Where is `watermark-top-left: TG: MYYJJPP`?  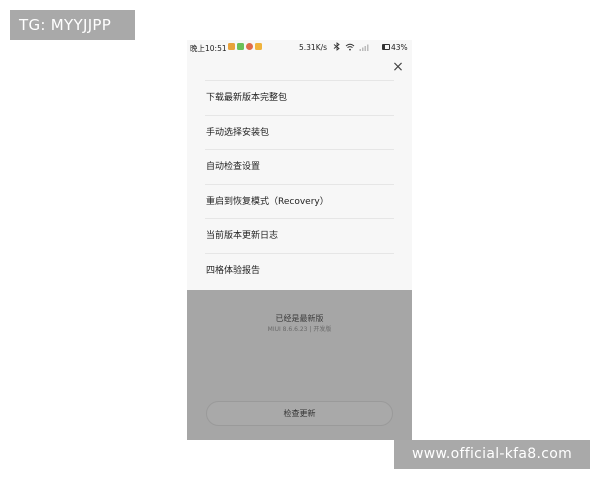 watermark-top-left: TG: MYYJJPP is located at coordinates (72, 25).